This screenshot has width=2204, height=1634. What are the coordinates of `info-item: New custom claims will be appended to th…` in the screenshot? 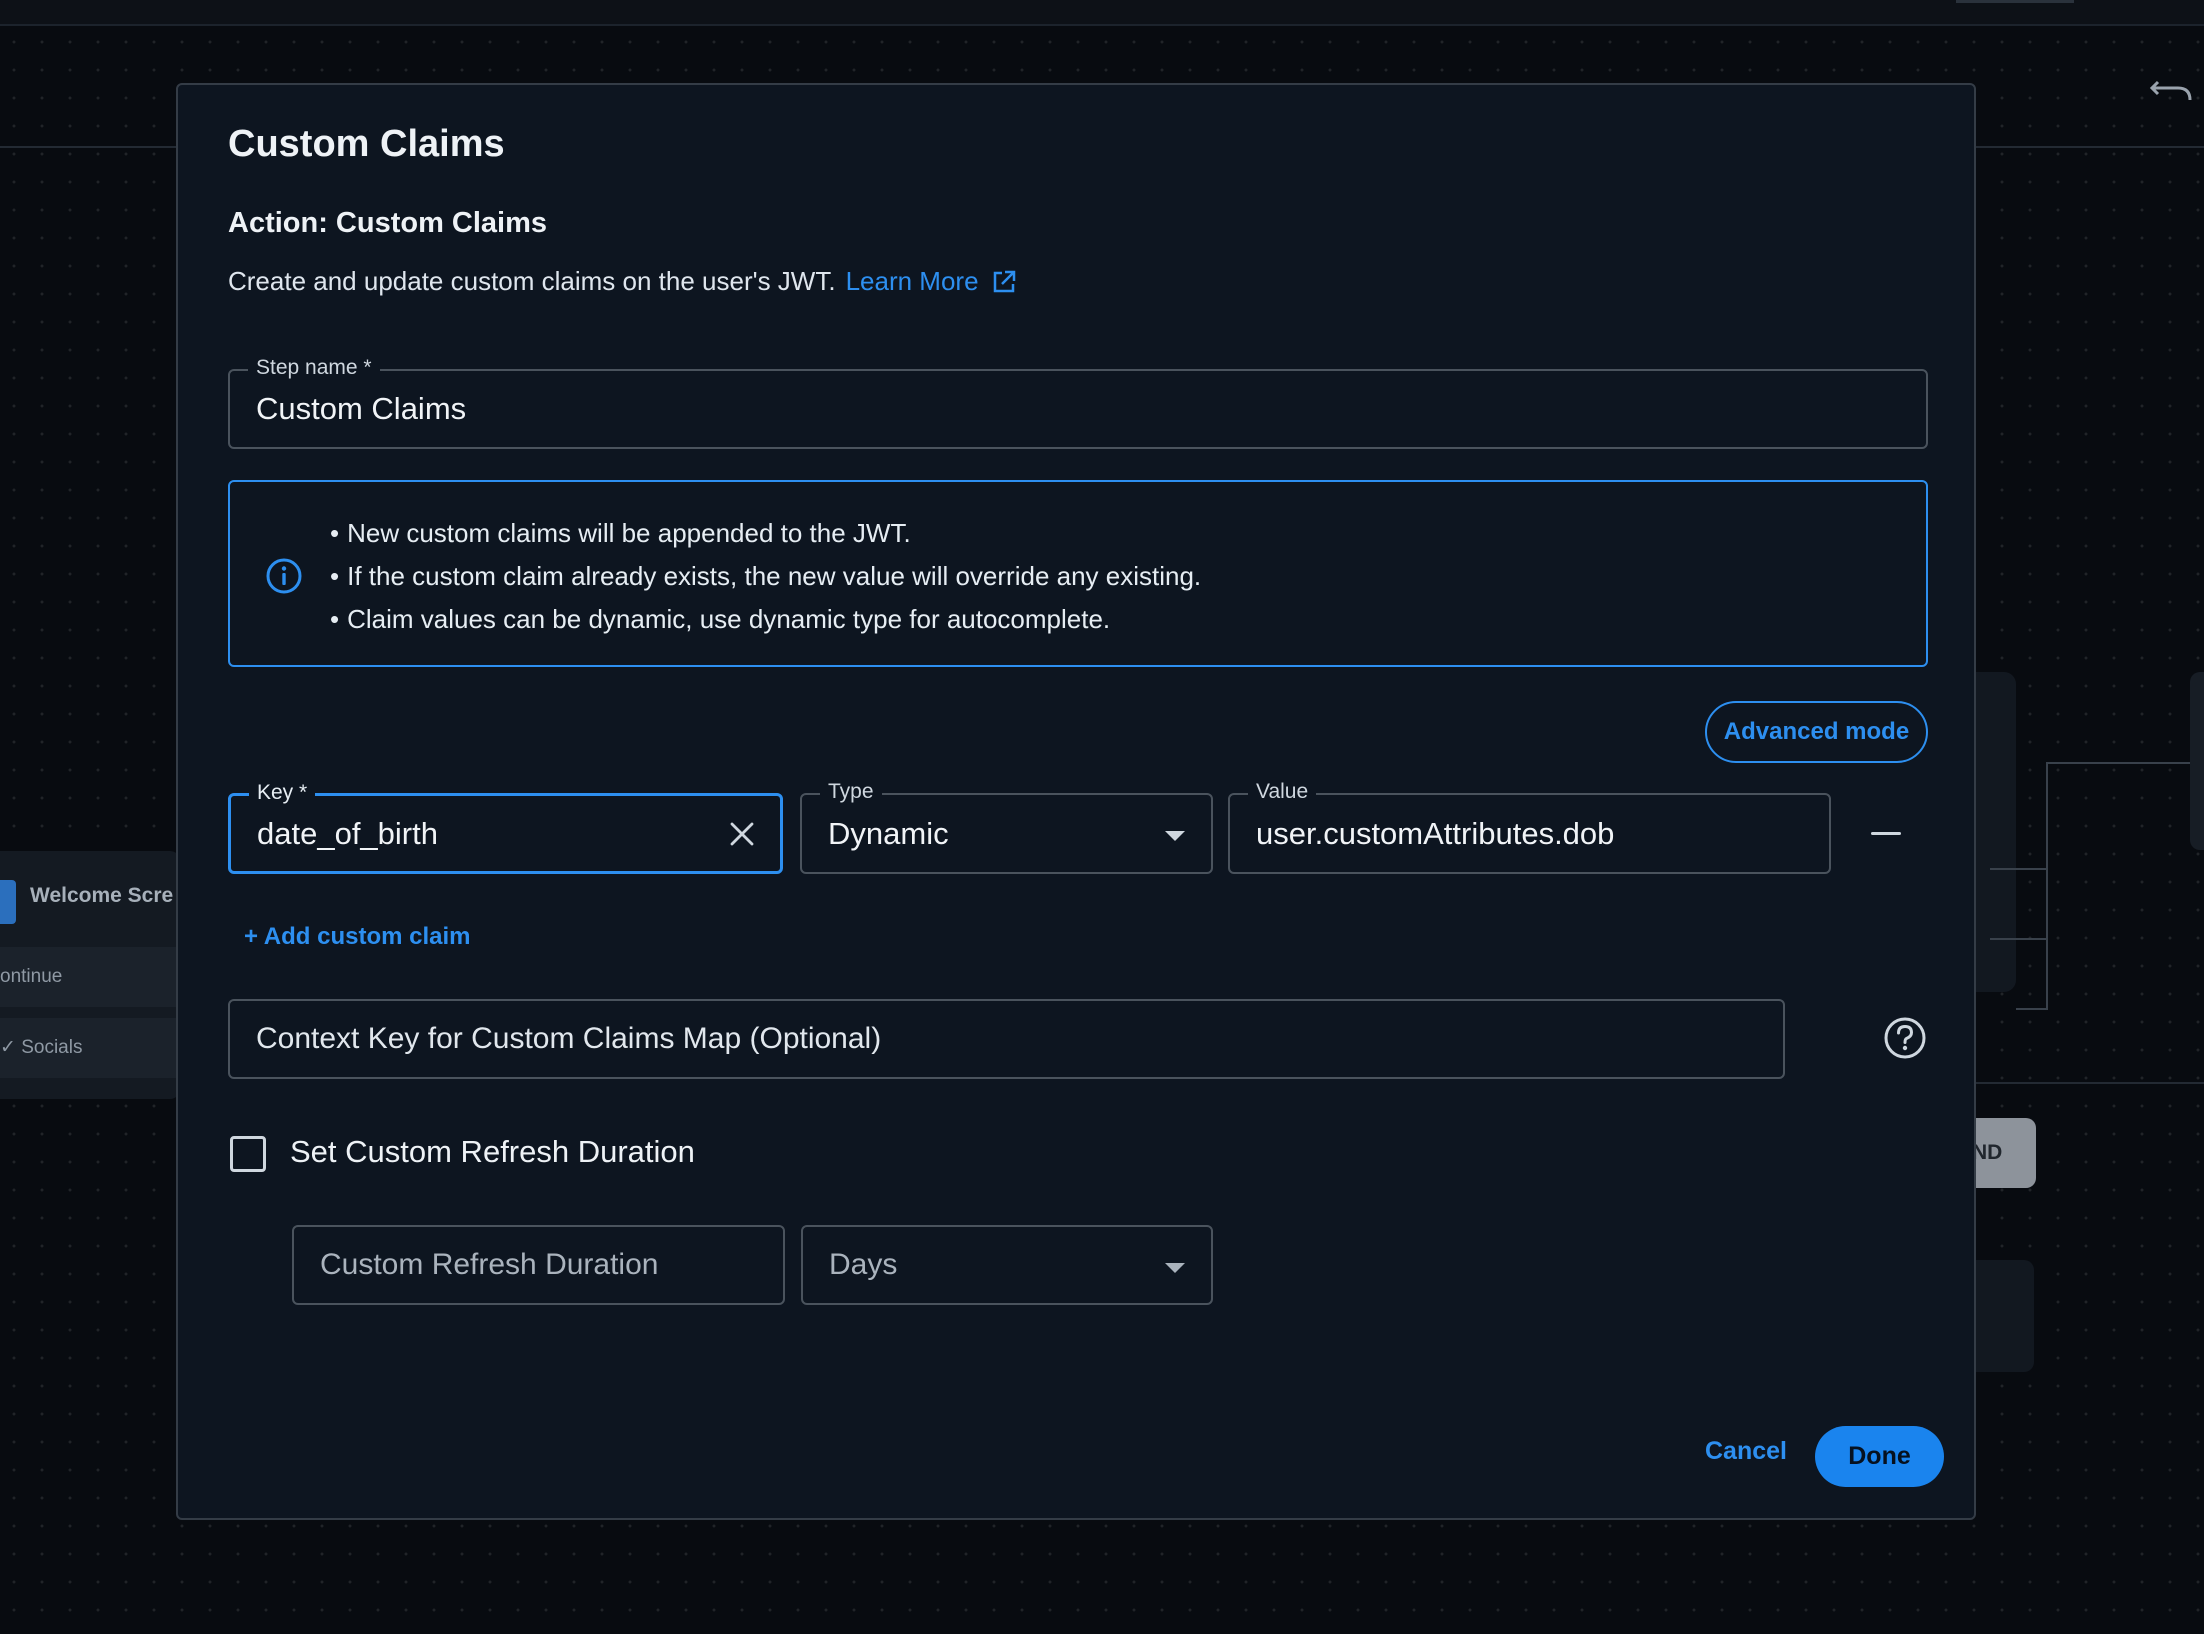 It's located at (765, 533).